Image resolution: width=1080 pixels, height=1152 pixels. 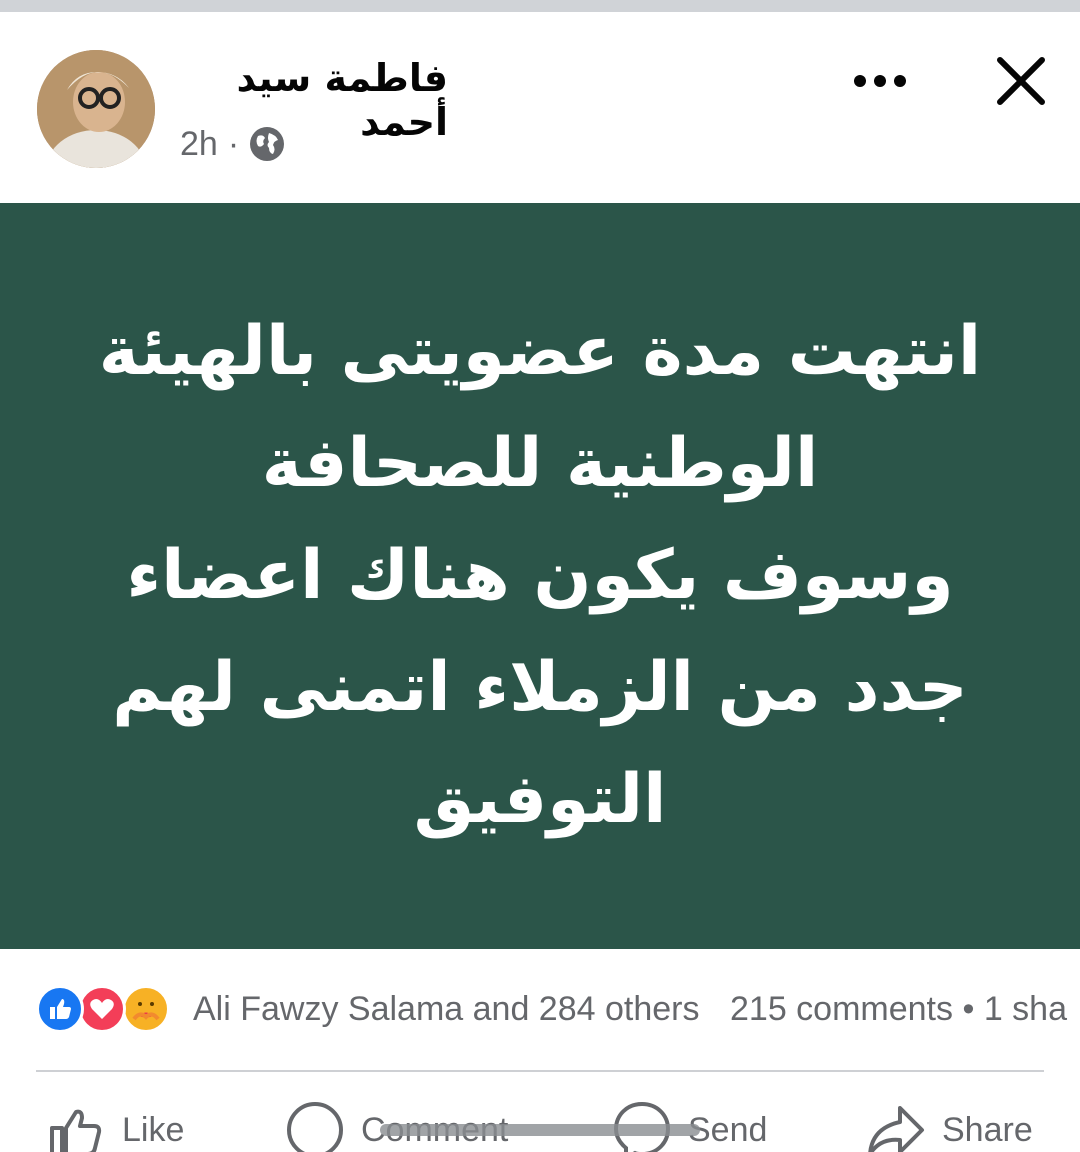 I want to click on love-reaction-icon, so click(x=102, y=1009).